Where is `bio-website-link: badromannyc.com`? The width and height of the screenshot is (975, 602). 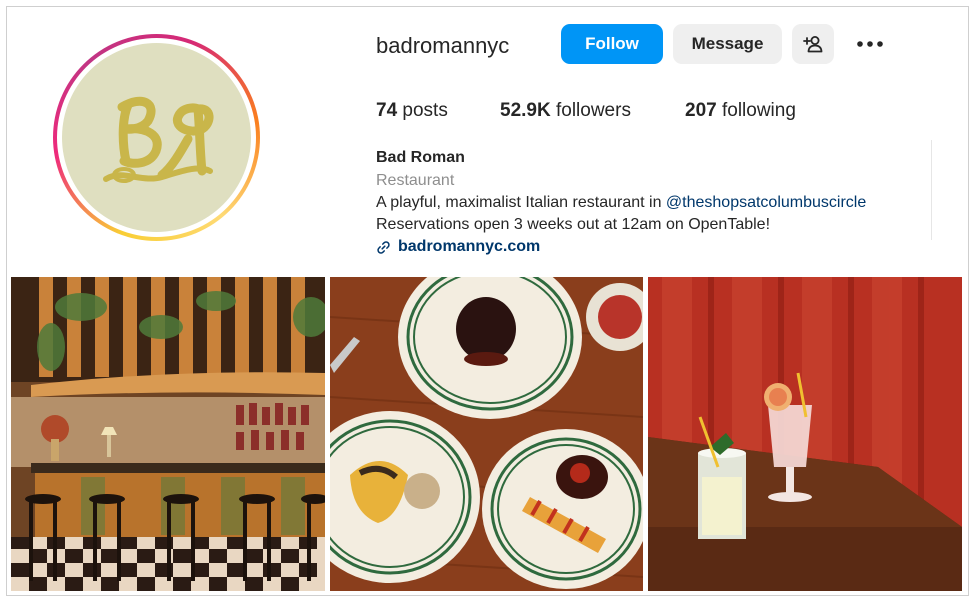
bio-website-link: badromannyc.com is located at coordinates (458, 247).